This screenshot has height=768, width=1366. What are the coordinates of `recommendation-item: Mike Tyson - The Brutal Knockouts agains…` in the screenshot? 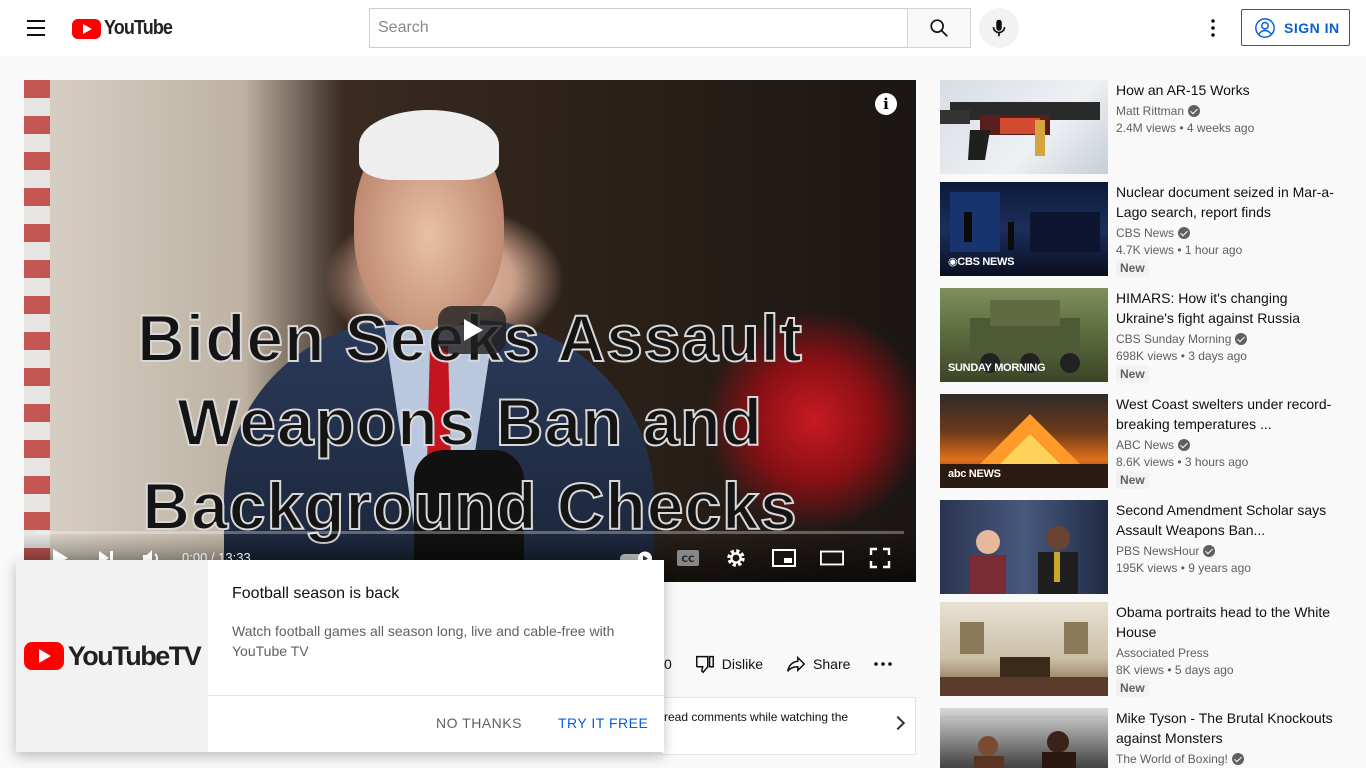 It's located at (1141, 738).